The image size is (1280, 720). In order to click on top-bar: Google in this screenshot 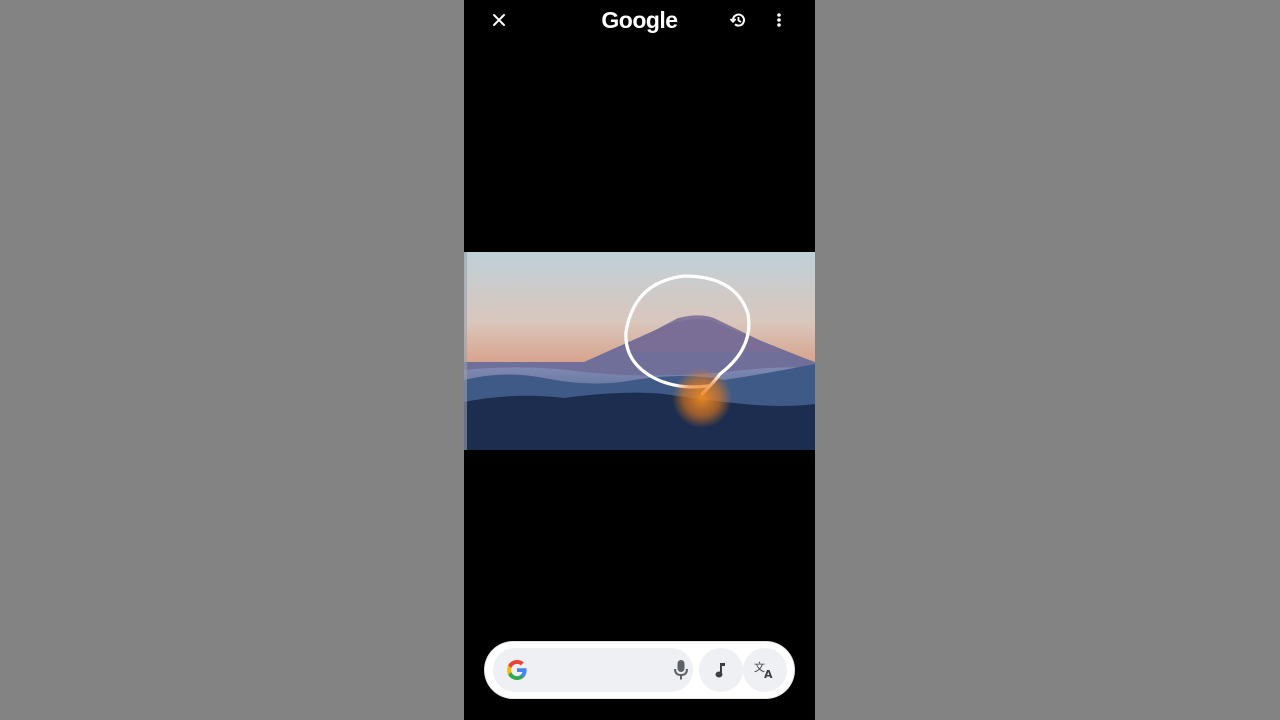, I will do `click(639, 21)`.